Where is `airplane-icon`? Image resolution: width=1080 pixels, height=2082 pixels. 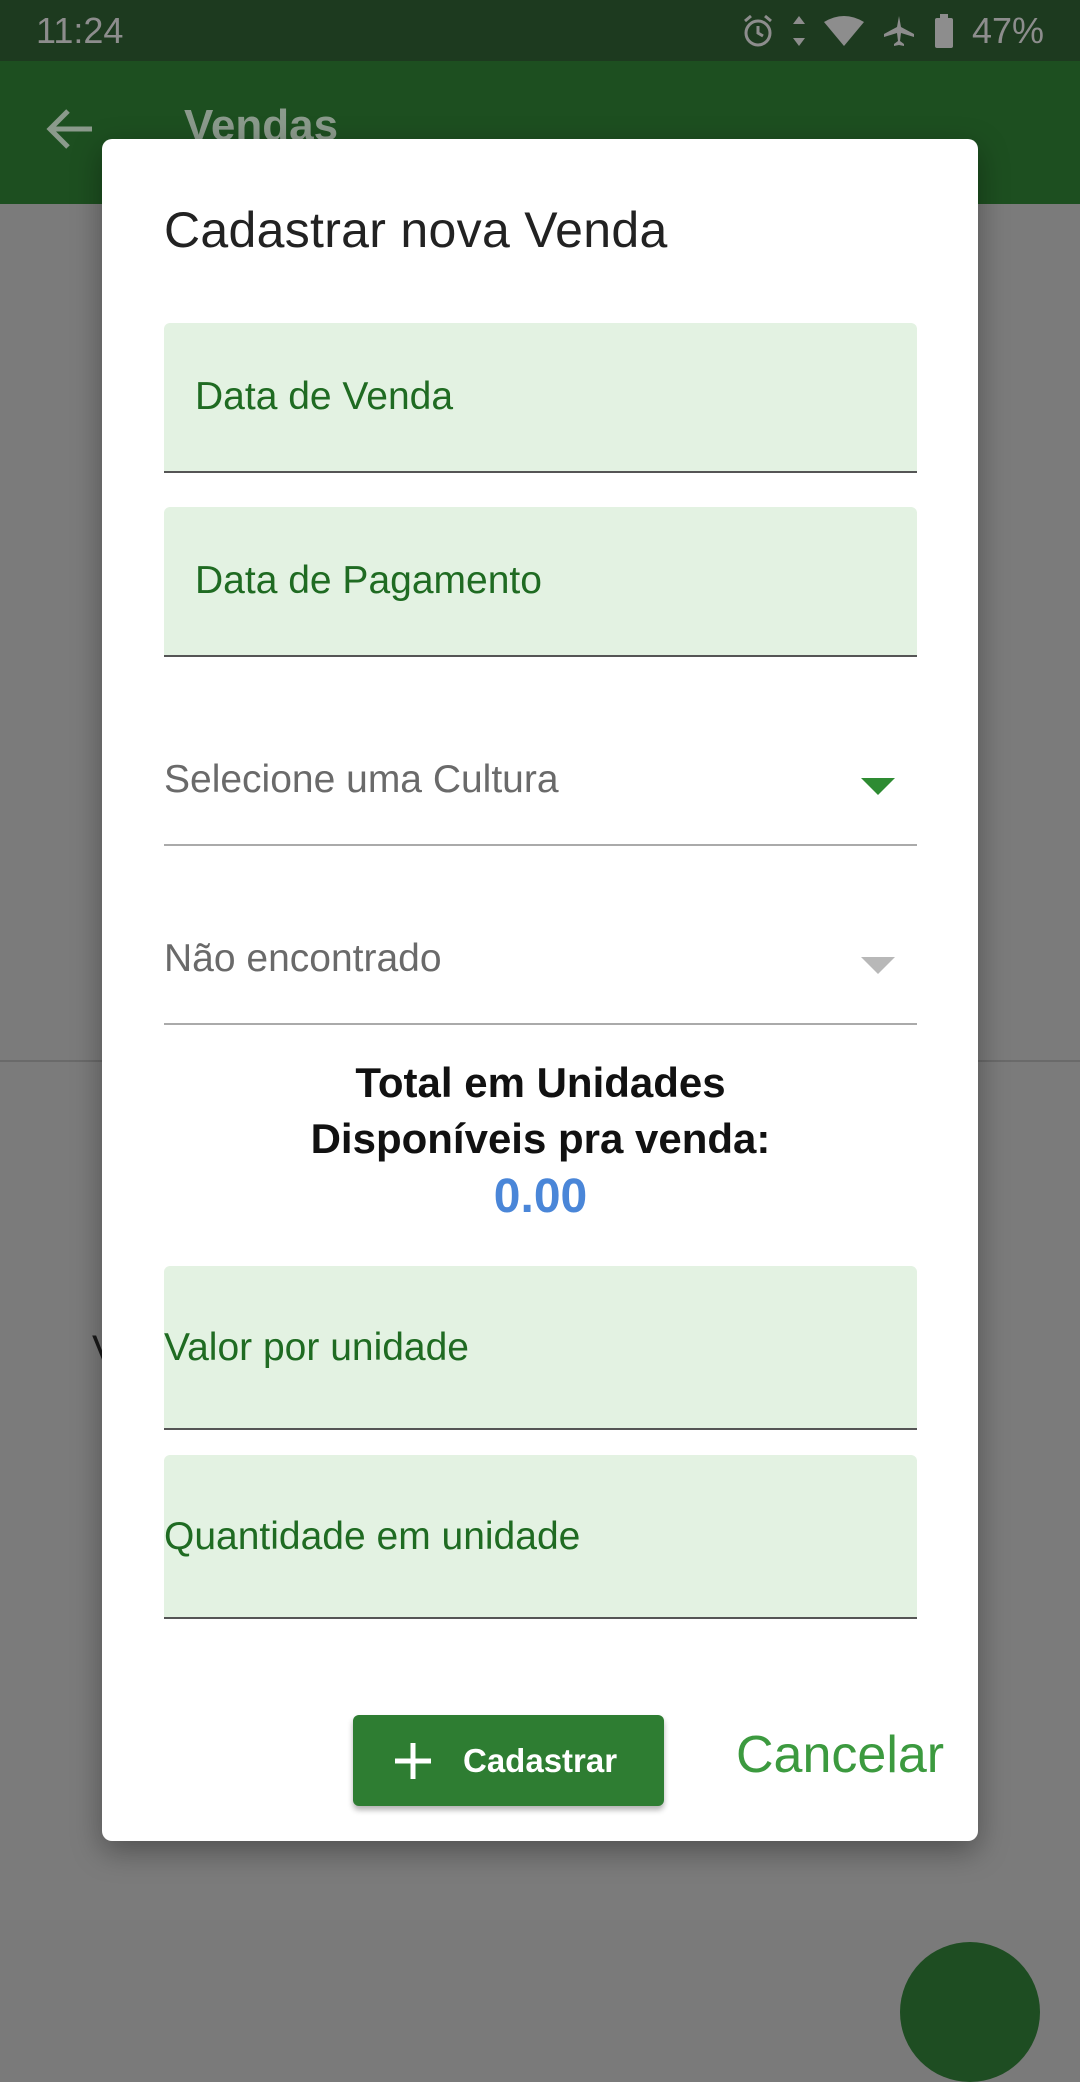 airplane-icon is located at coordinates (898, 30).